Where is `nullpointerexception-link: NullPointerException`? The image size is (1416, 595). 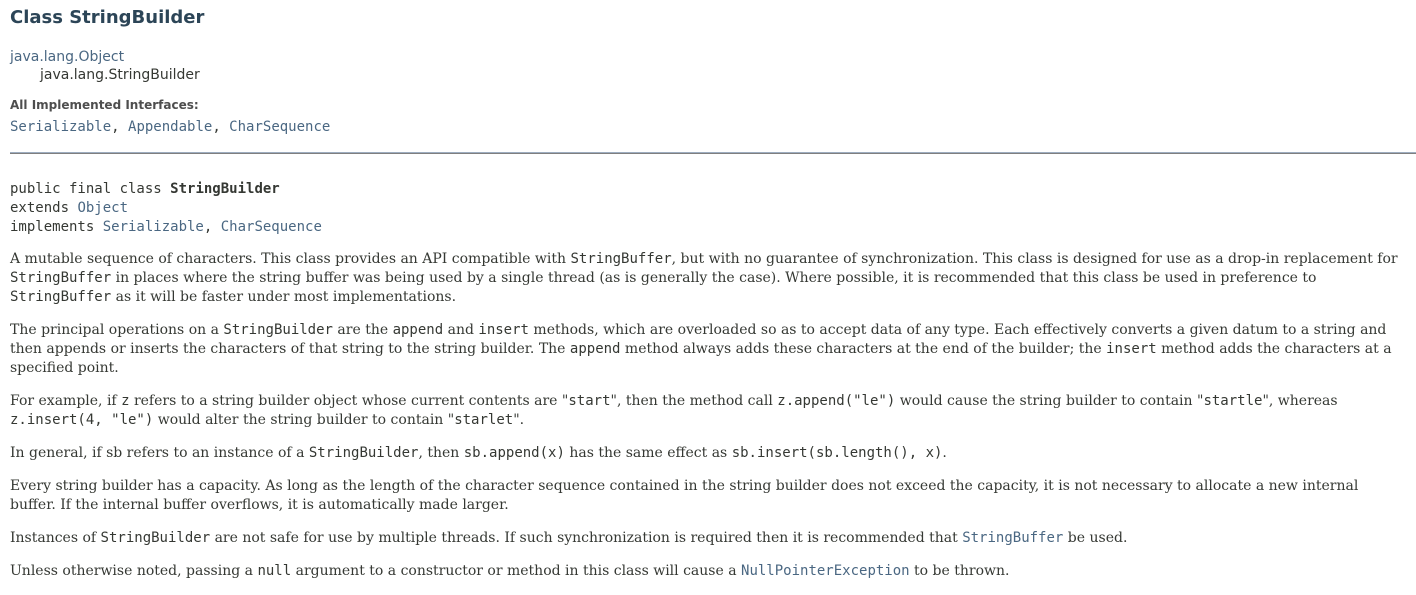 nullpointerexception-link: NullPointerException is located at coordinates (825, 571).